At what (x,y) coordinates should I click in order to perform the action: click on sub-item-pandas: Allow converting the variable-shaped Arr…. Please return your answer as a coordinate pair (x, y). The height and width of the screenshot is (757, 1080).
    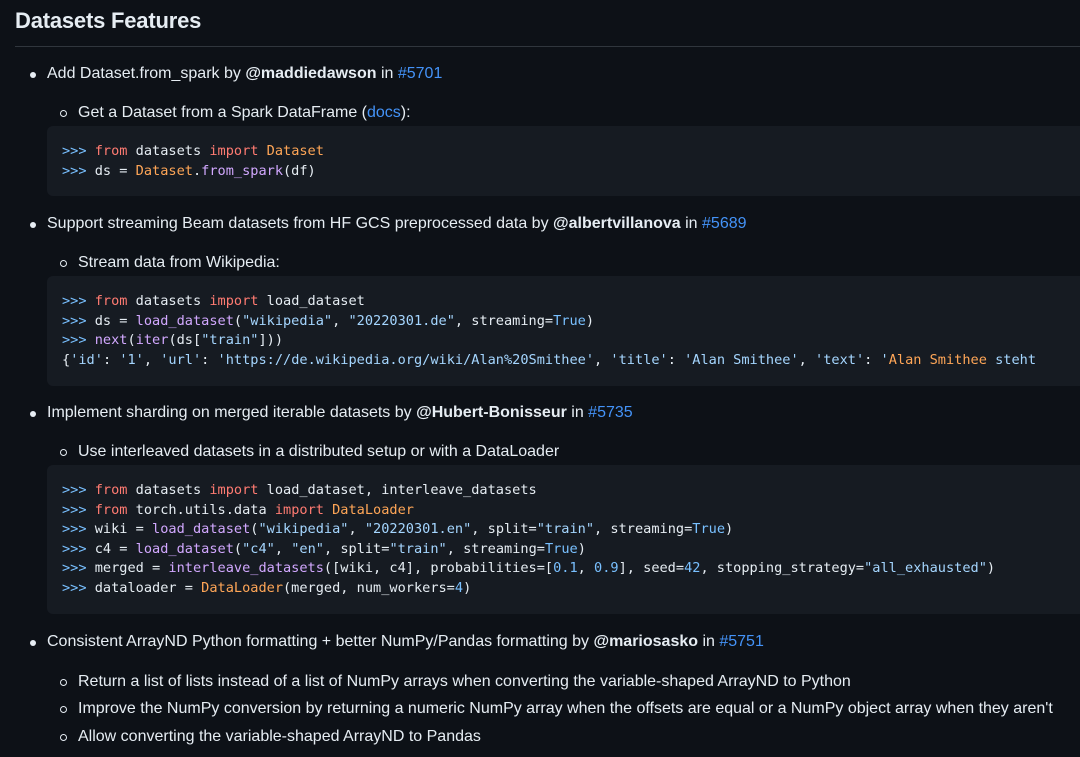
    Looking at the image, I should click on (270, 736).